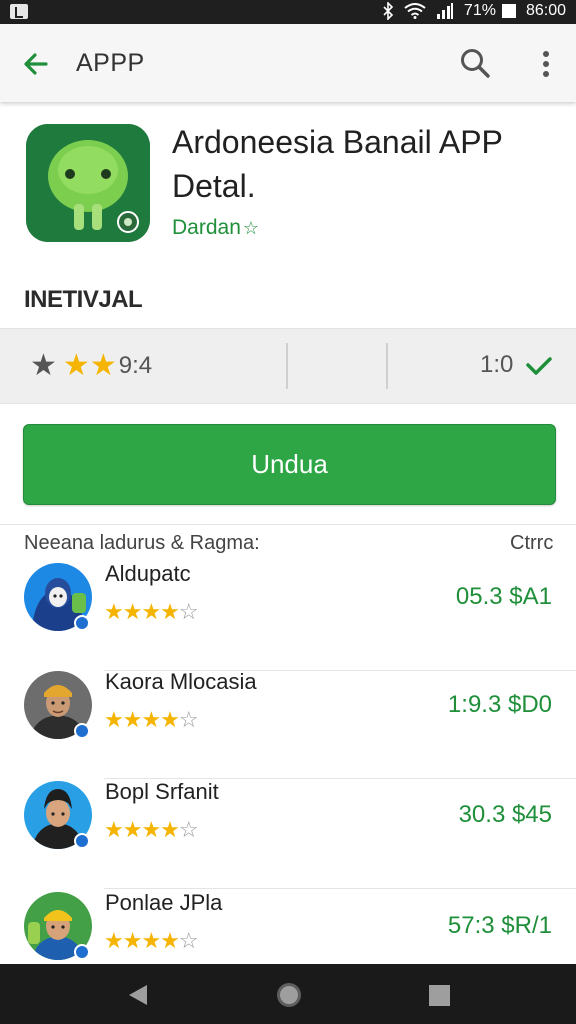 This screenshot has width=576, height=1024. What do you see at coordinates (110, 63) in the screenshot?
I see `app-bar-title: APPP` at bounding box center [110, 63].